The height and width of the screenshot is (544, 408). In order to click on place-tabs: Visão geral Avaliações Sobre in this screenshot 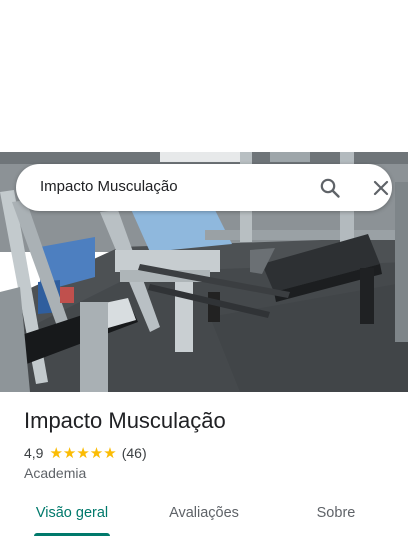, I will do `click(204, 520)`.